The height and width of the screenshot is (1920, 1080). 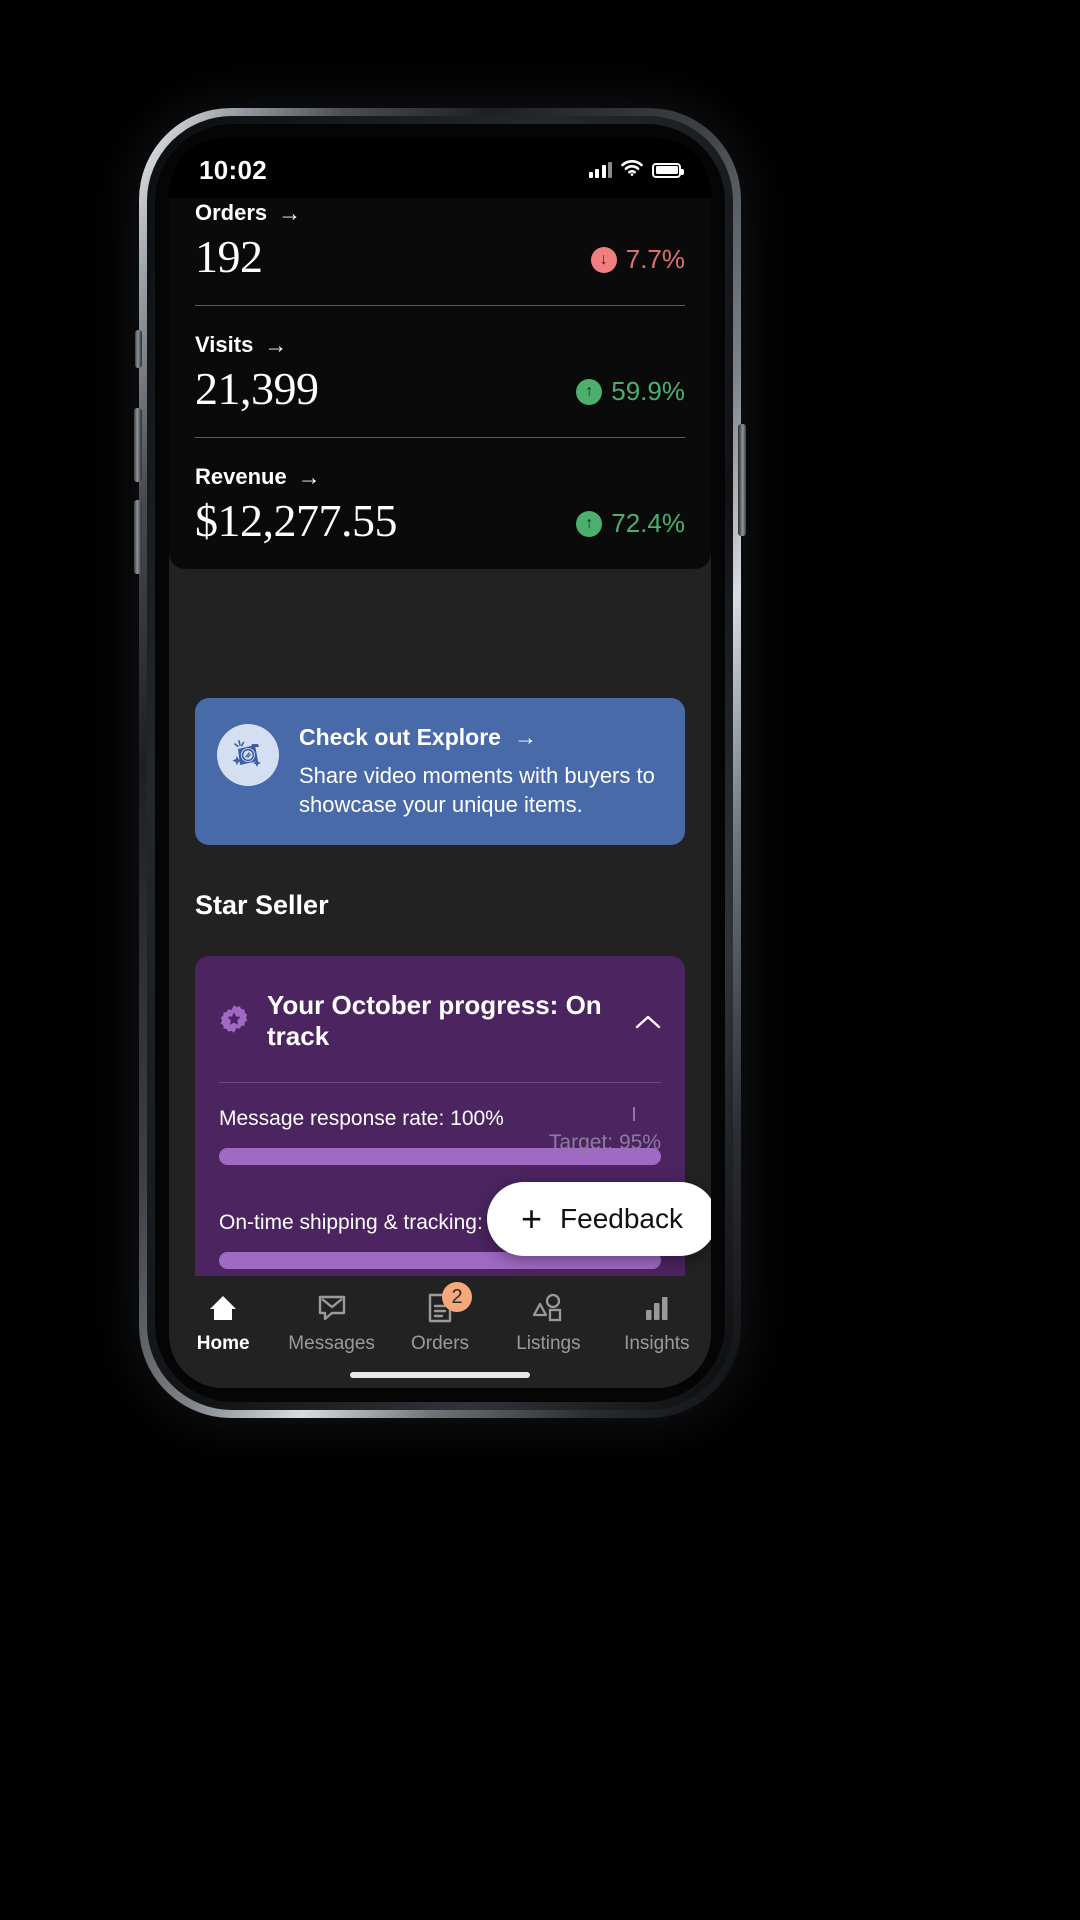 I want to click on mute-switch, so click(x=138, y=349).